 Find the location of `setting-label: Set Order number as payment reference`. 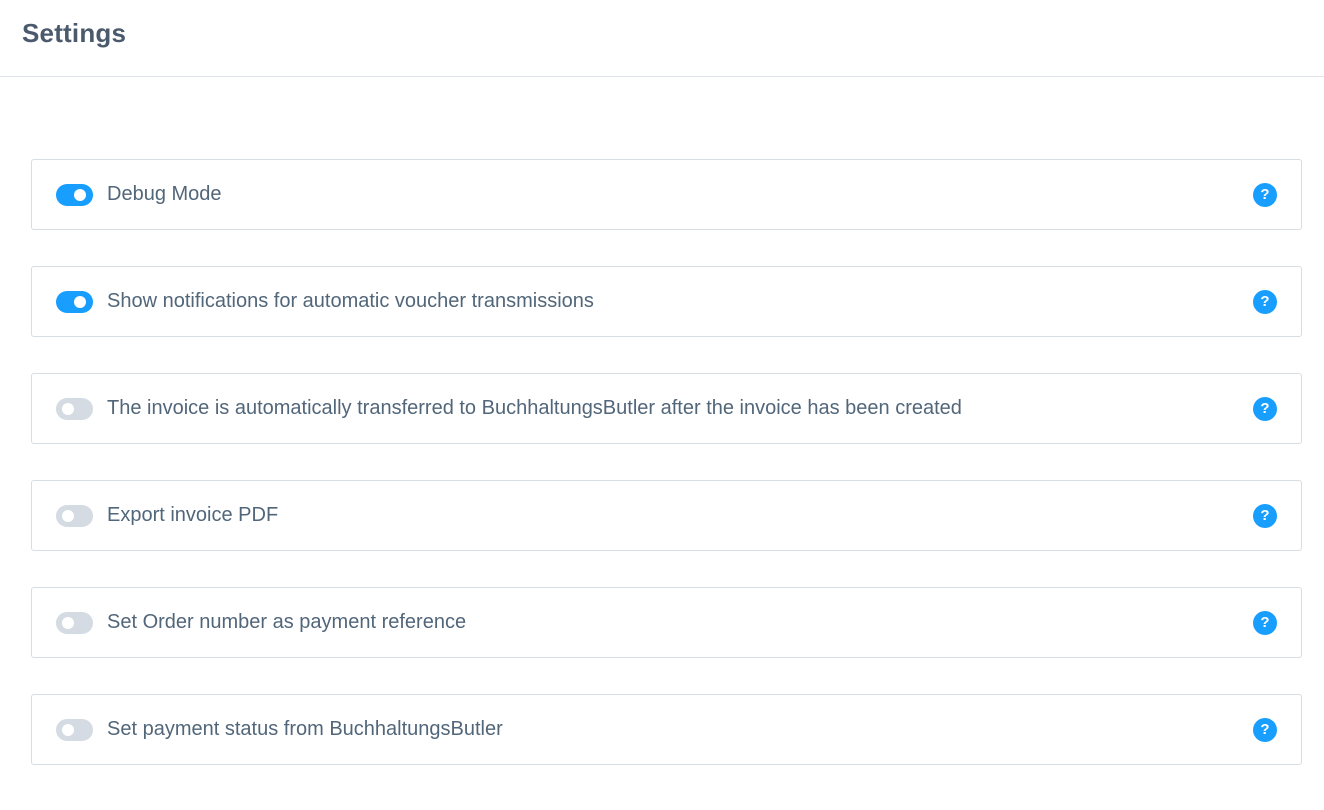

setting-label: Set Order number as payment reference is located at coordinates (287, 622).